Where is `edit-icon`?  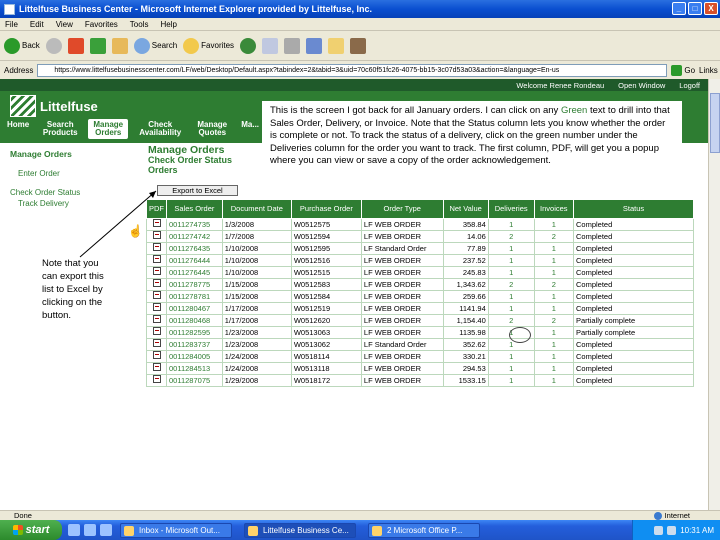 edit-icon is located at coordinates (314, 45).